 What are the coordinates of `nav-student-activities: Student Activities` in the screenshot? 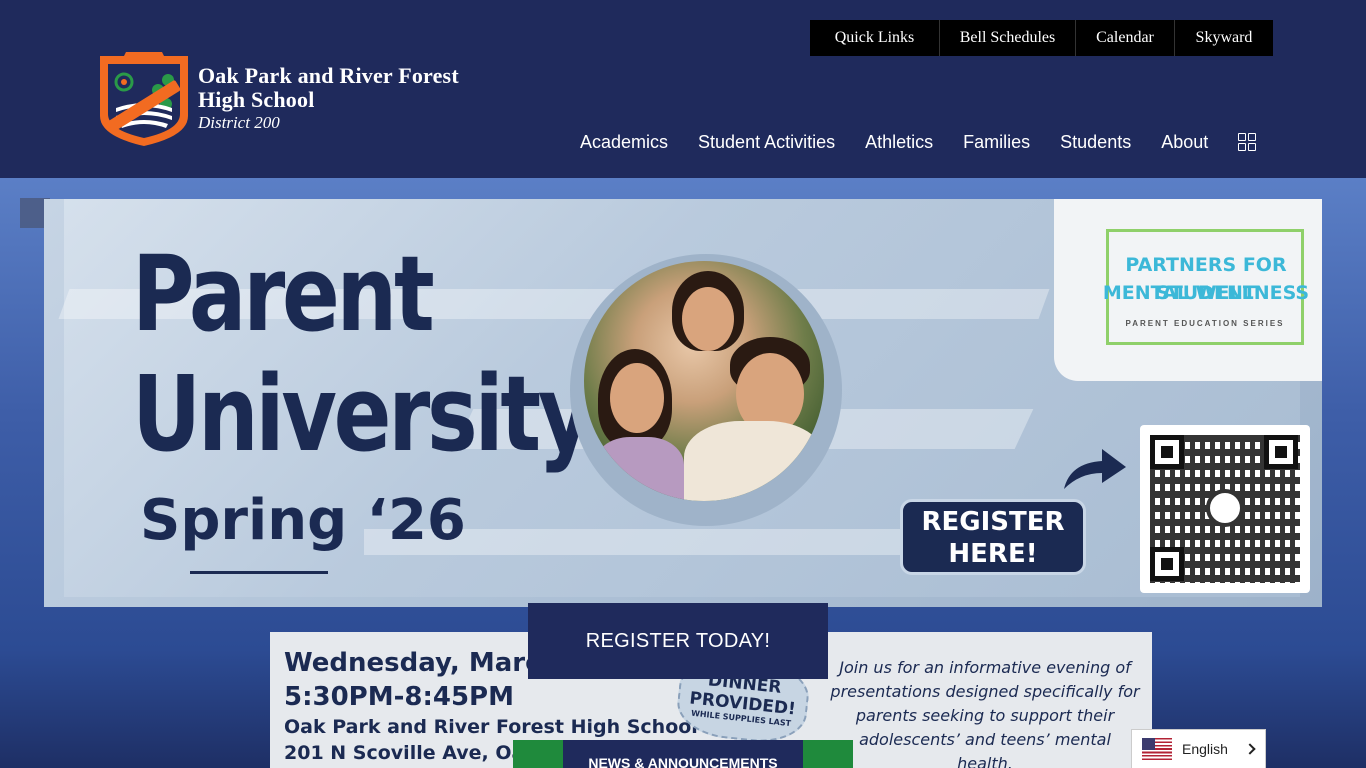 It's located at (766, 142).